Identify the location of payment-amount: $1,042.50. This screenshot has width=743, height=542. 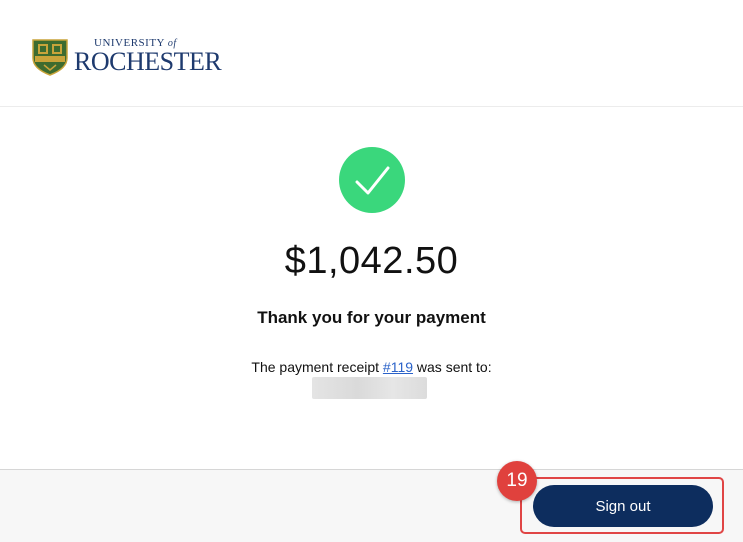
(371, 261).